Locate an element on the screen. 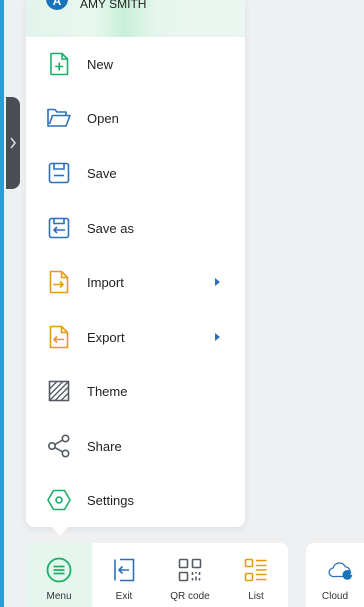 The image size is (364, 607). folder-open-icon is located at coordinates (59, 118).